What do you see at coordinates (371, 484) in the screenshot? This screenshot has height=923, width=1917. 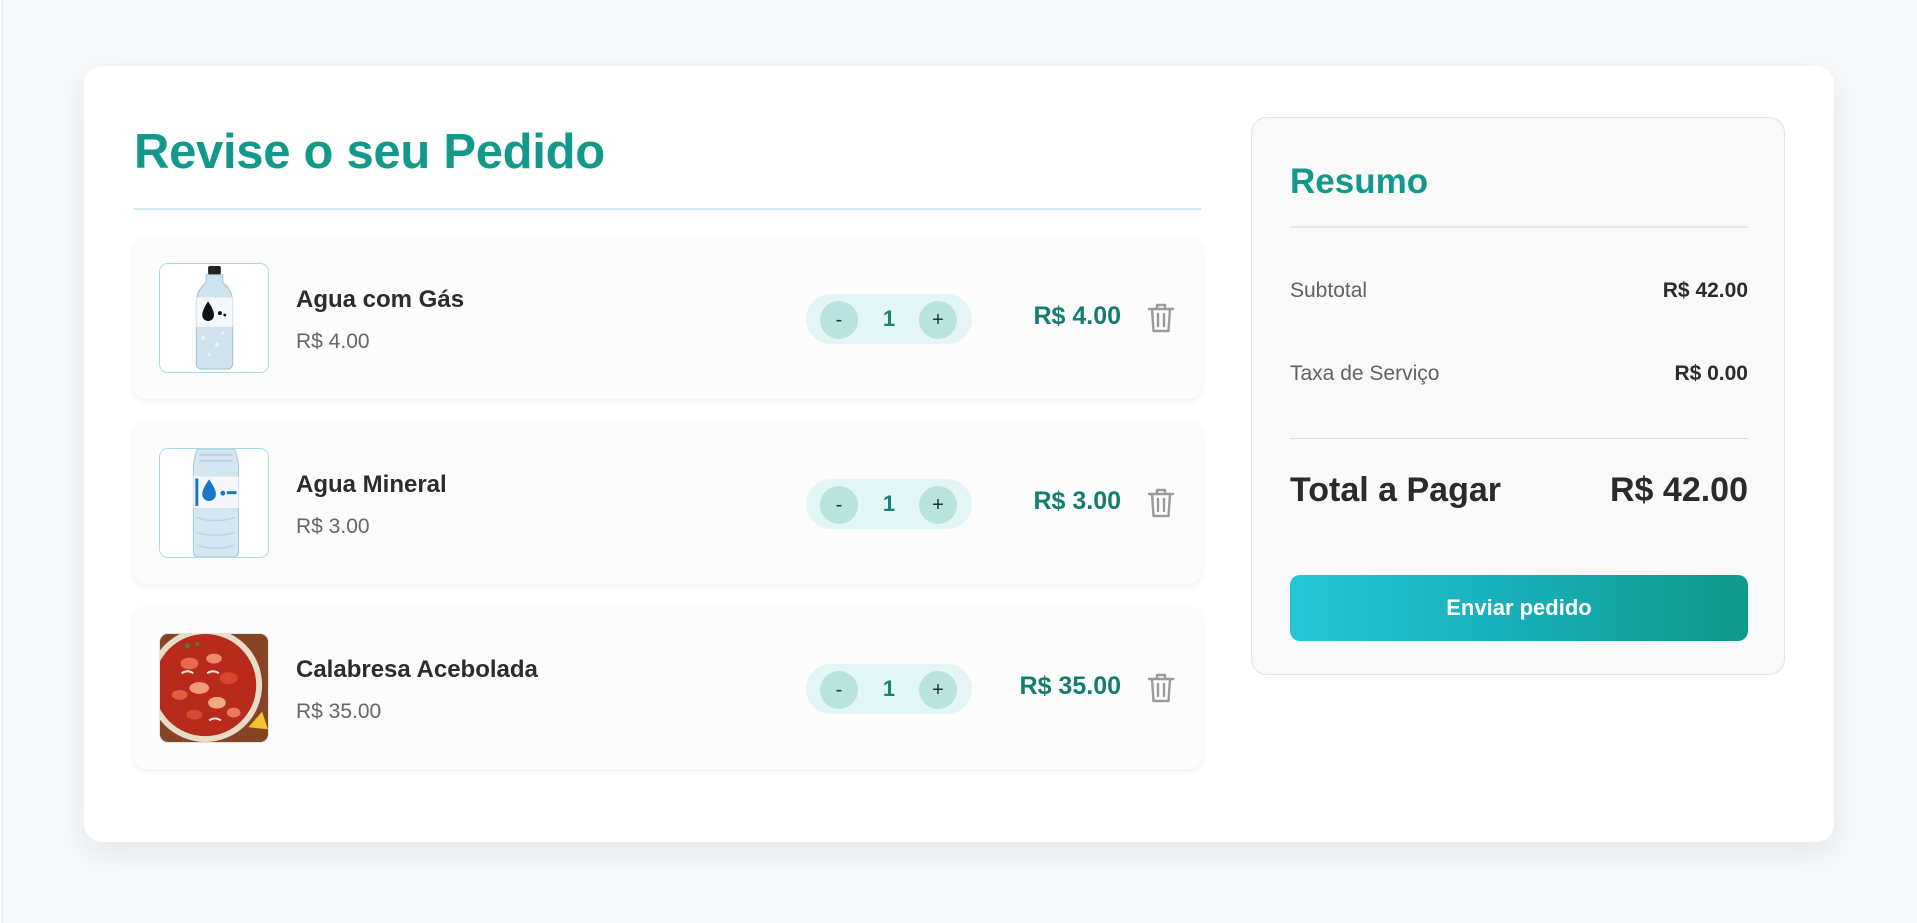 I see `item-name: Agua Mineral` at bounding box center [371, 484].